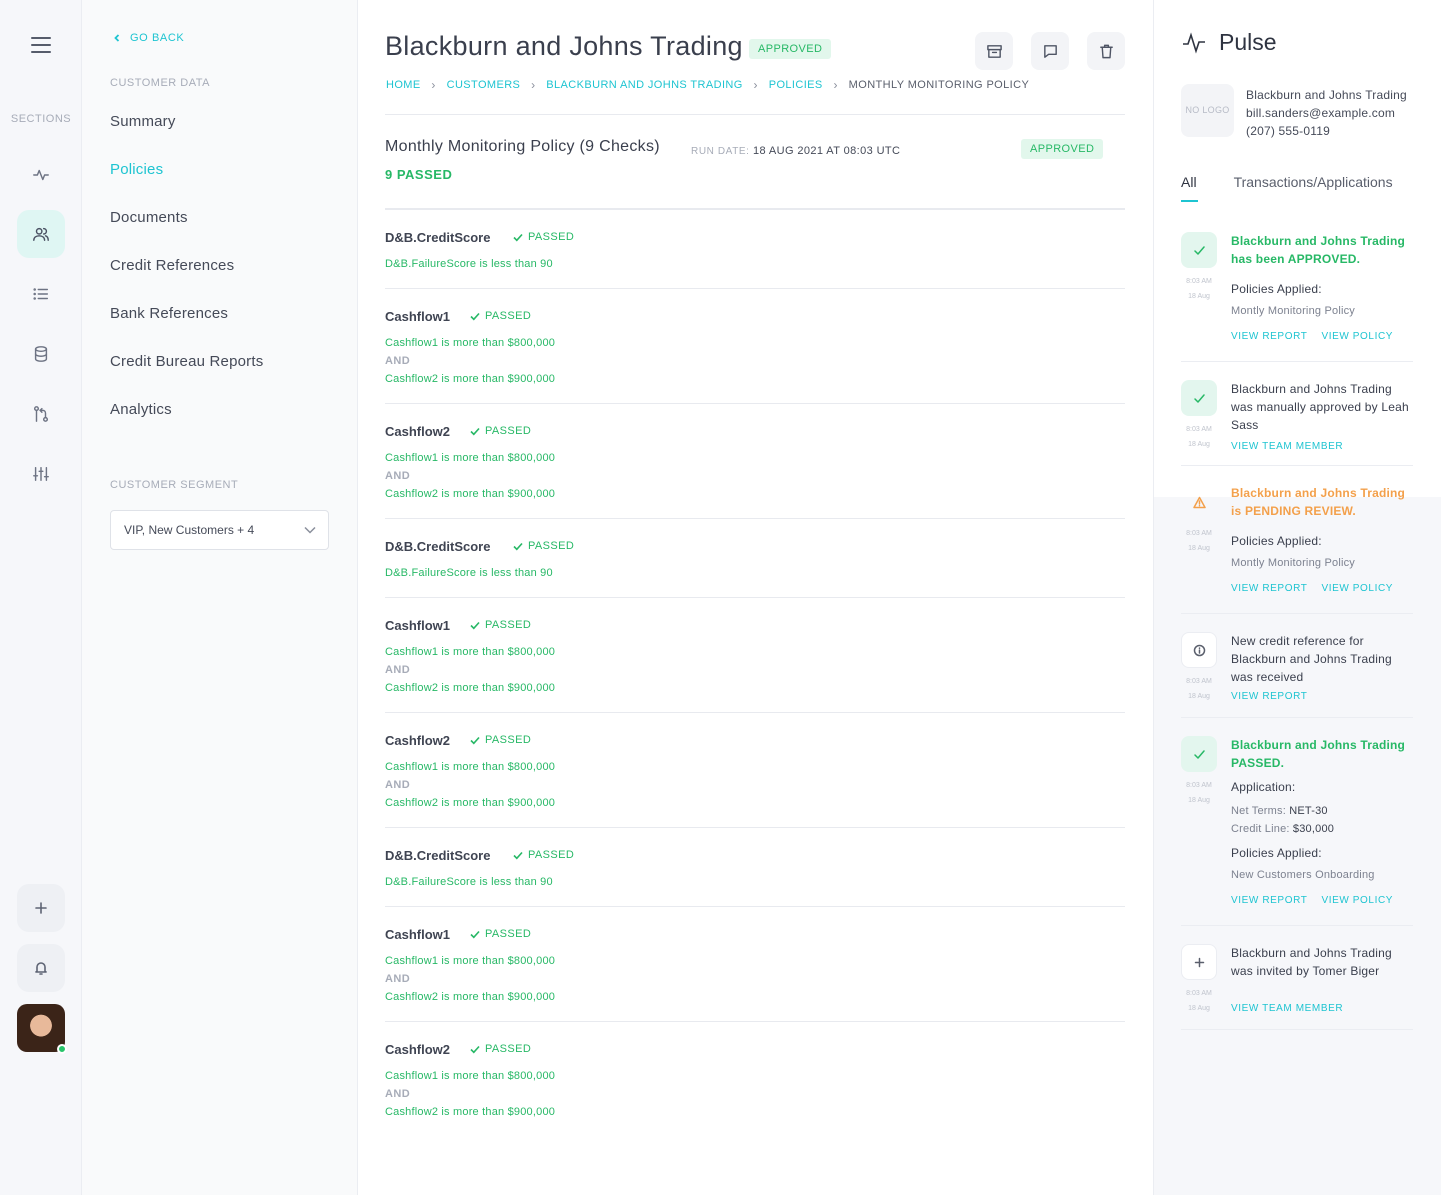  I want to click on customer-segment-select: VIP, New Customers + 4, so click(219, 530).